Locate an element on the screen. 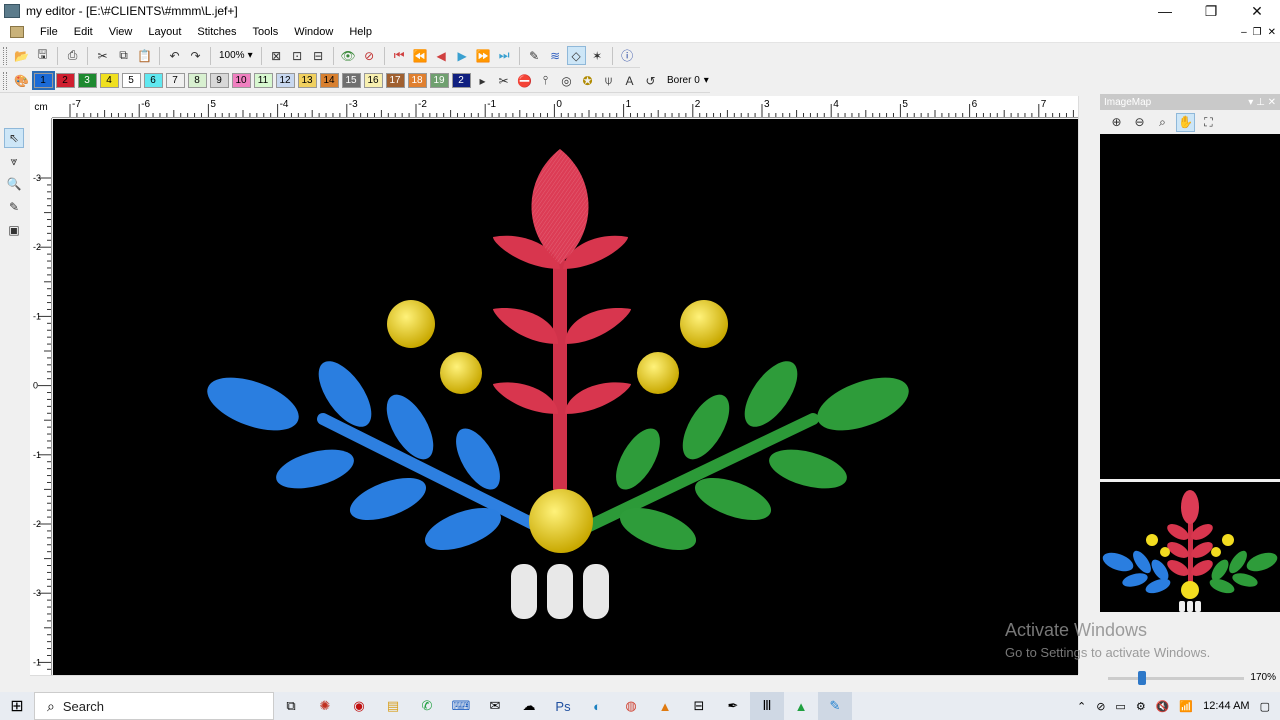 The height and width of the screenshot is (720, 1280). hand-pan-icon: ✋ is located at coordinates (1185, 122).